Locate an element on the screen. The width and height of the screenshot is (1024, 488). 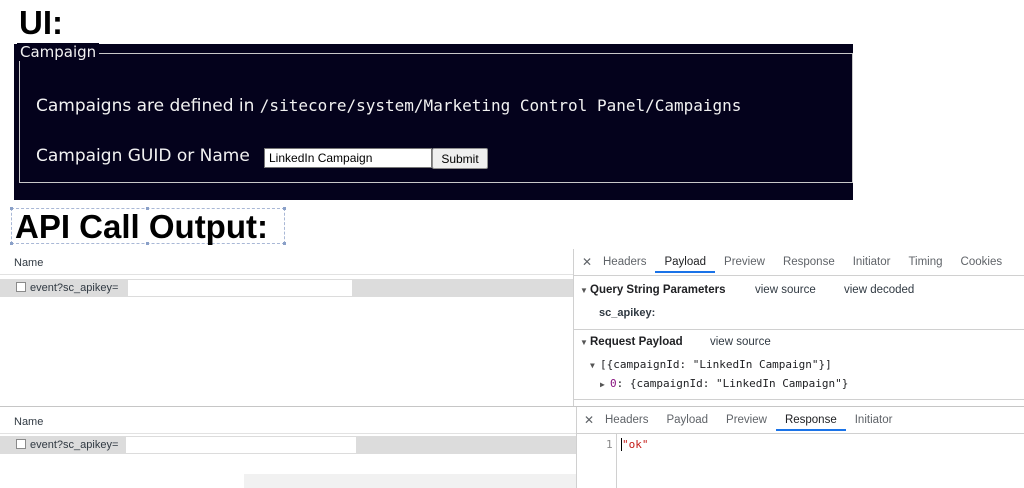
request-payload-section-header: ▼ Request Payload is located at coordinates (631, 342).